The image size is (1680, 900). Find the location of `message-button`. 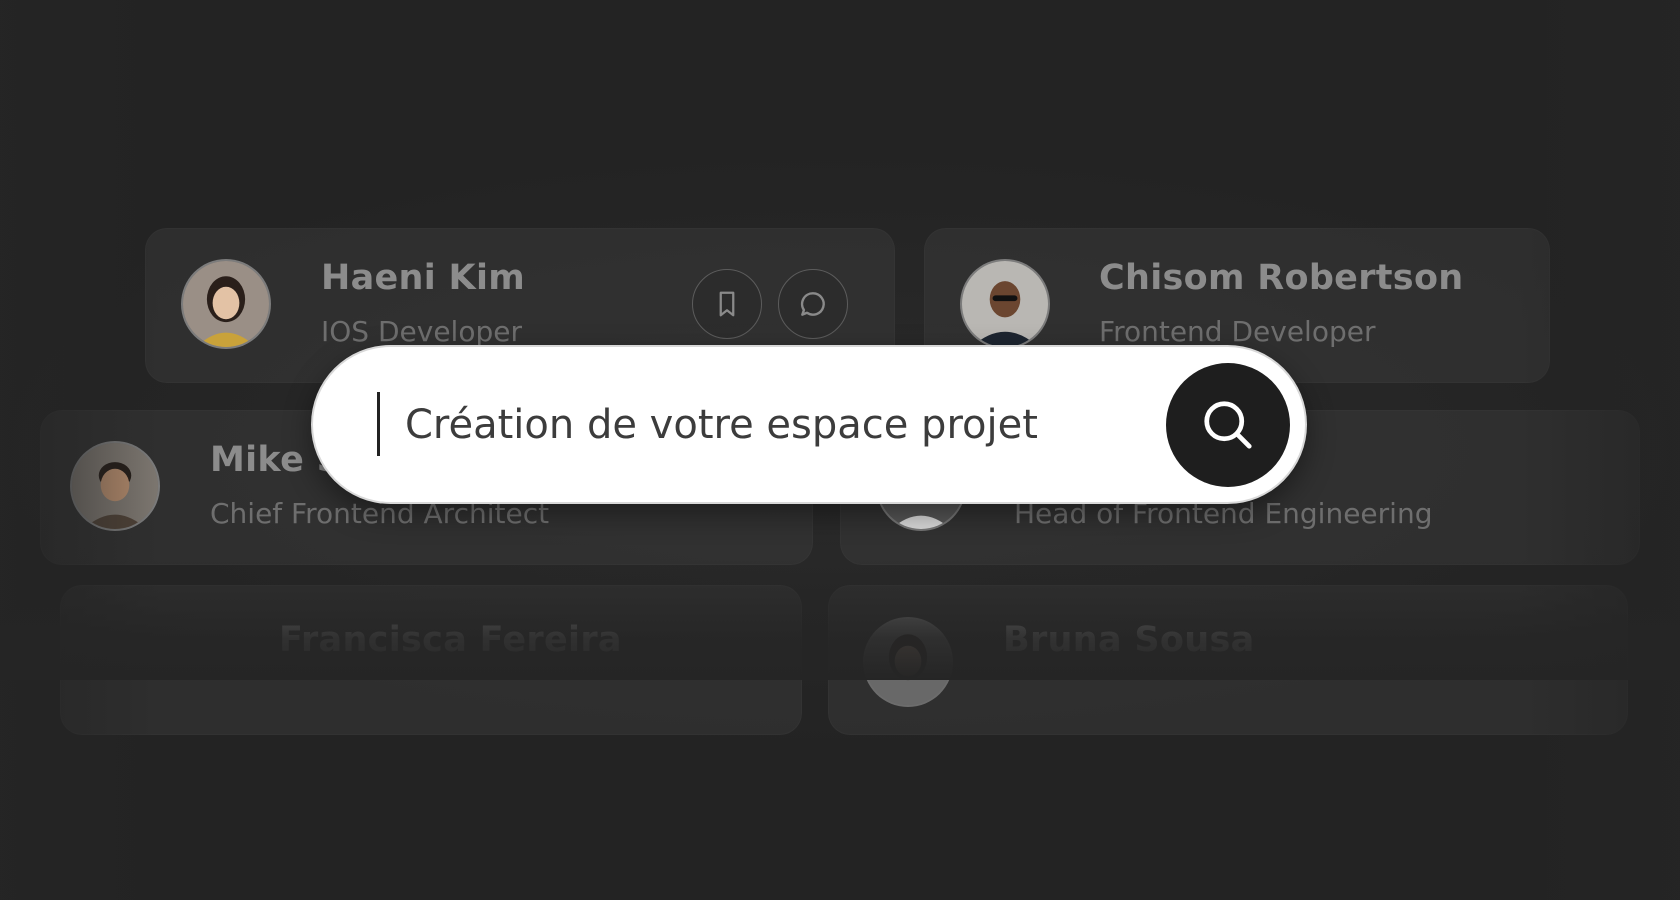

message-button is located at coordinates (813, 304).